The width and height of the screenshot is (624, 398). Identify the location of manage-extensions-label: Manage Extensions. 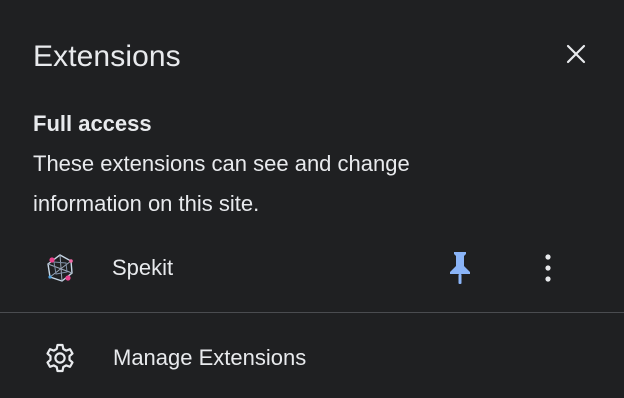
(210, 357).